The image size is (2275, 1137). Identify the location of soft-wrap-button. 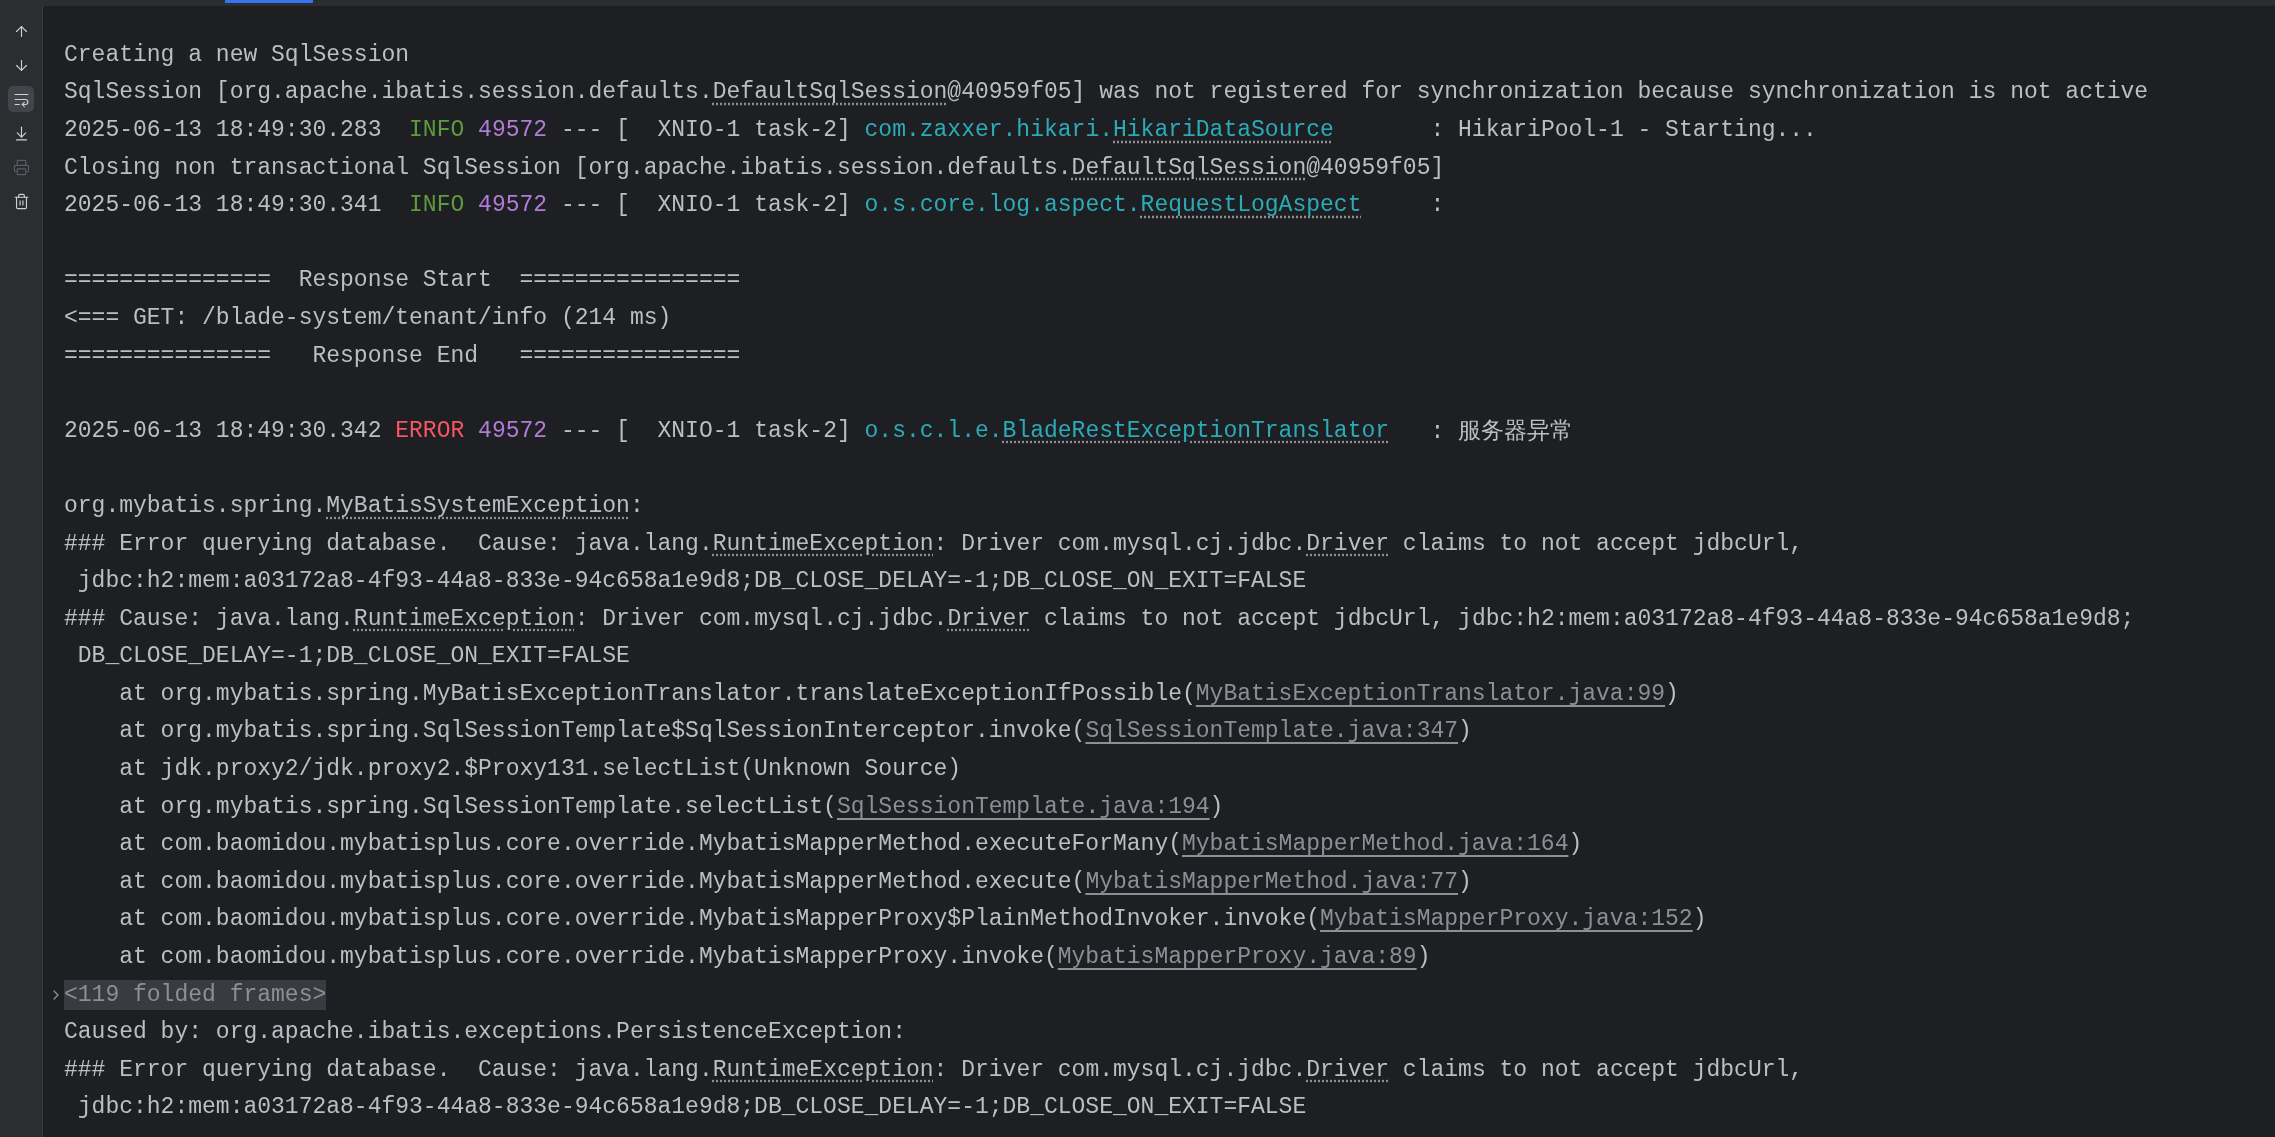
(21, 99).